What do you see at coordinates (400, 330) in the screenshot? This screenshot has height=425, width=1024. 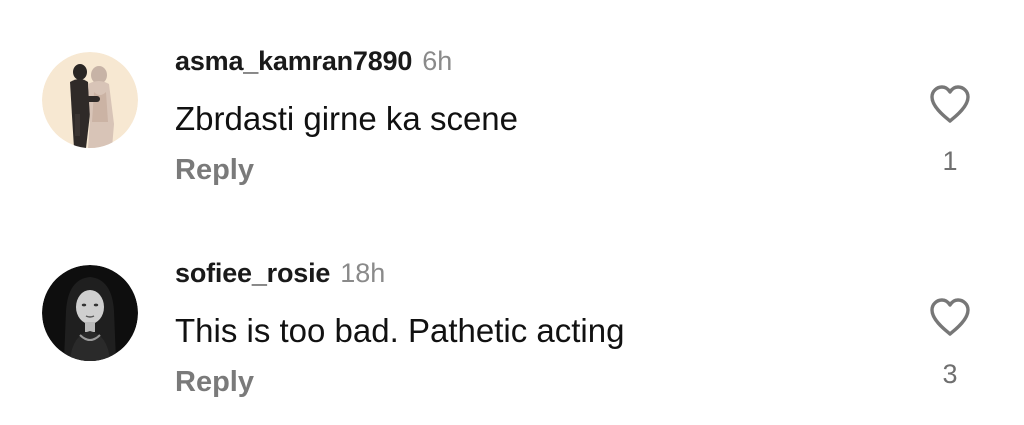 I see `comment-text: This is too bad. Pathetic acting` at bounding box center [400, 330].